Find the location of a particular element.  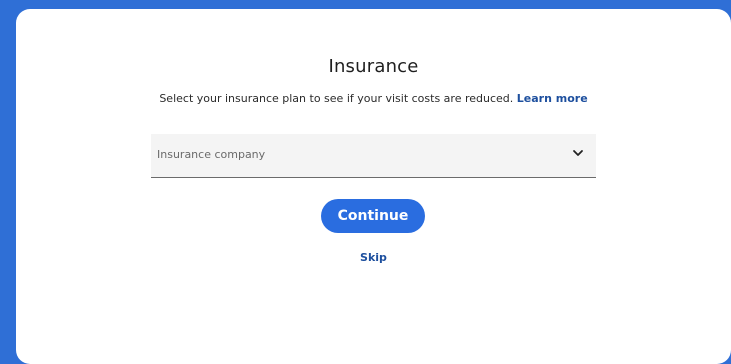

continue-button: Continue is located at coordinates (373, 216).